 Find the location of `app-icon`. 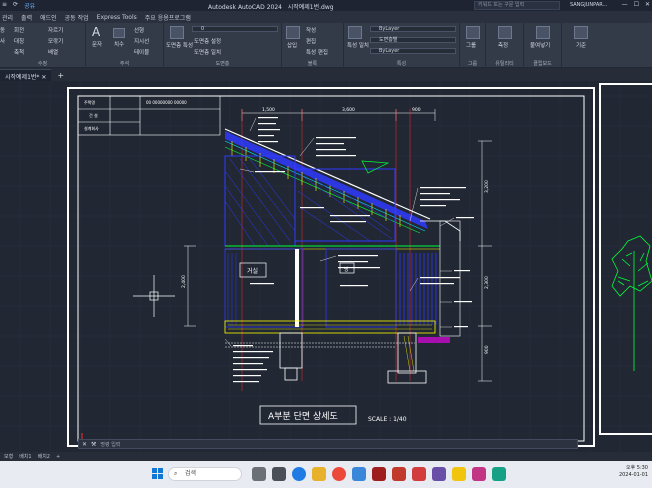

app-icon is located at coordinates (419, 474).